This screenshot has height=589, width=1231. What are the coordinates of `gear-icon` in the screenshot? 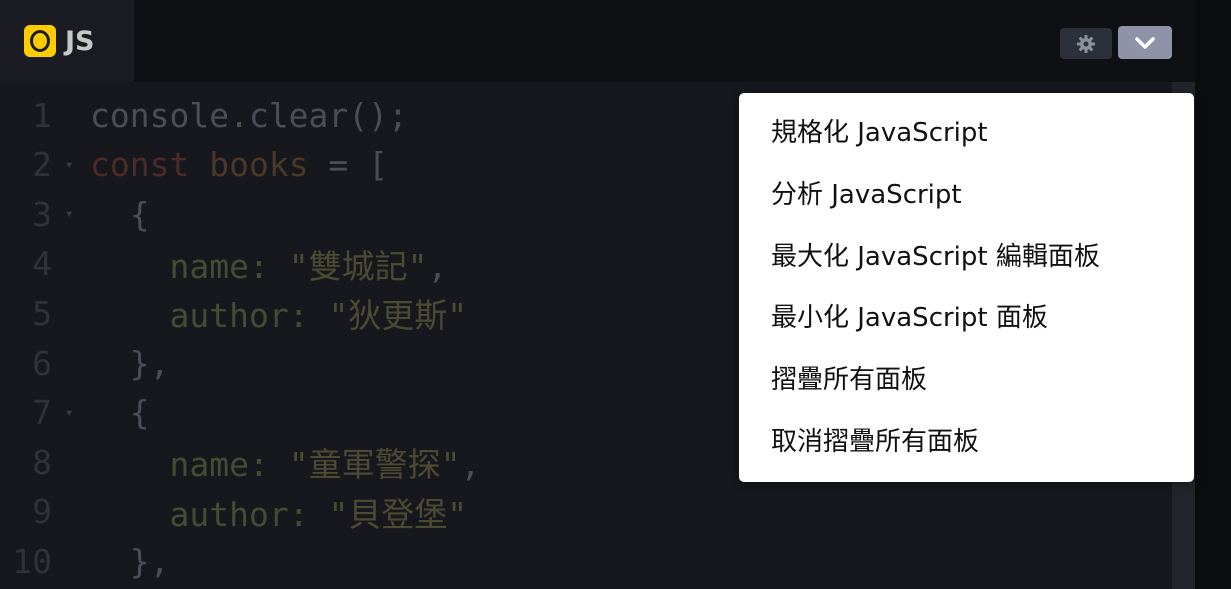 It's located at (1086, 43).